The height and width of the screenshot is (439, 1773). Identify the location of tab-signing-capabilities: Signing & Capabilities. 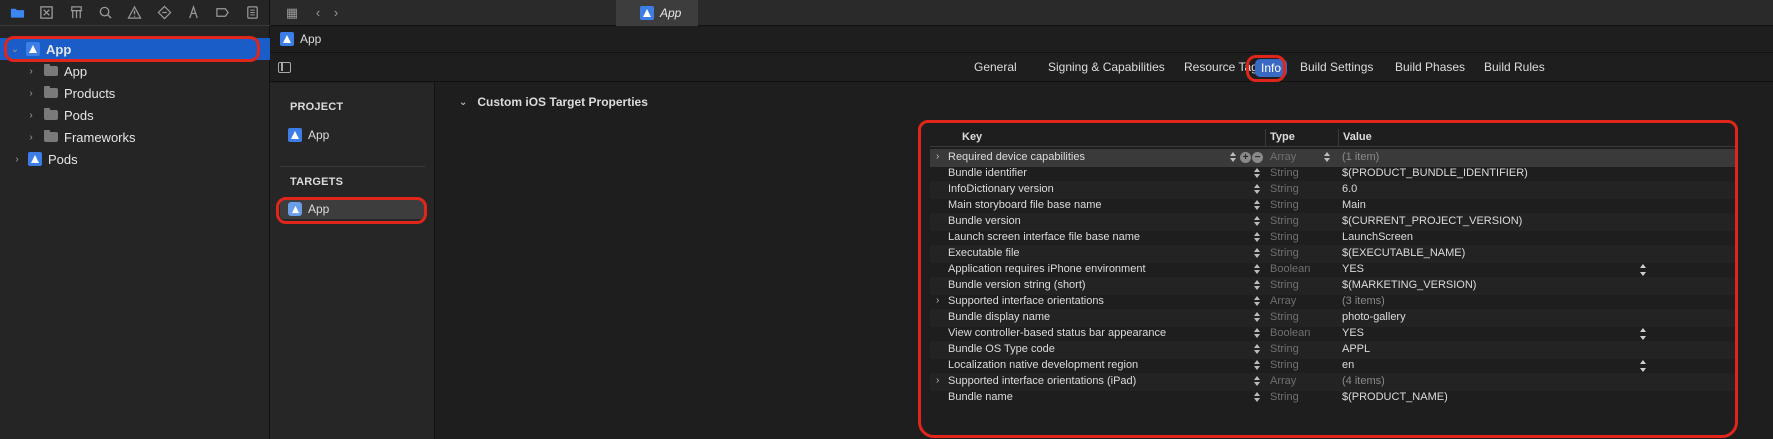
(1106, 68).